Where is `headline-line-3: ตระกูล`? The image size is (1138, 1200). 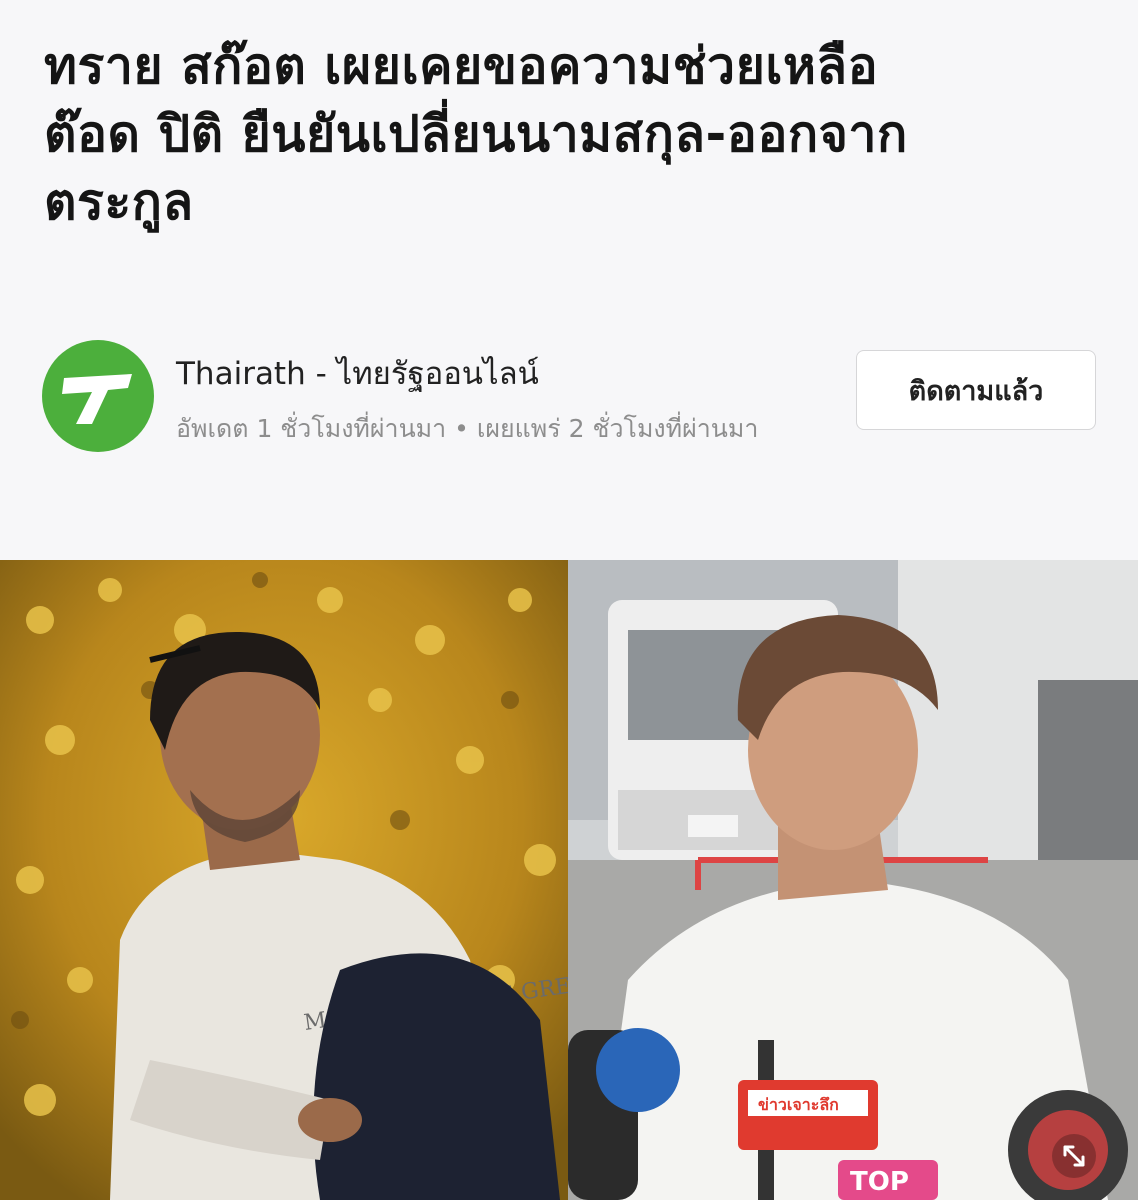
headline-line-3: ตระกูล is located at coordinates (119, 202).